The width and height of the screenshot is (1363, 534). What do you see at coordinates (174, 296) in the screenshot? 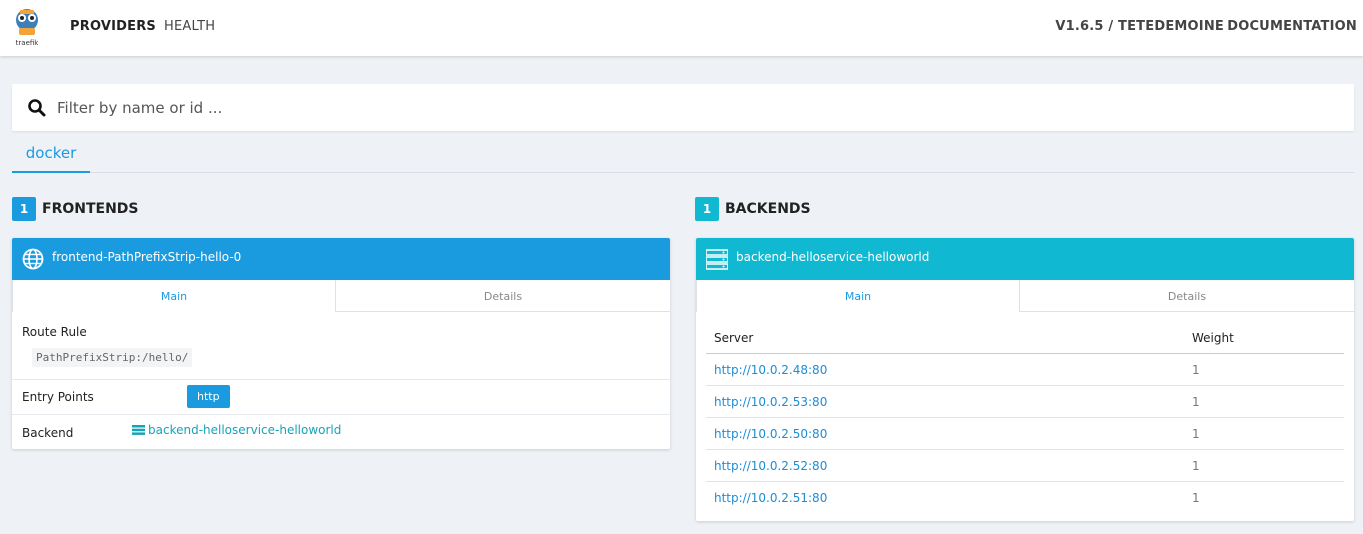
I see `frontend-tab-main: Main` at bounding box center [174, 296].